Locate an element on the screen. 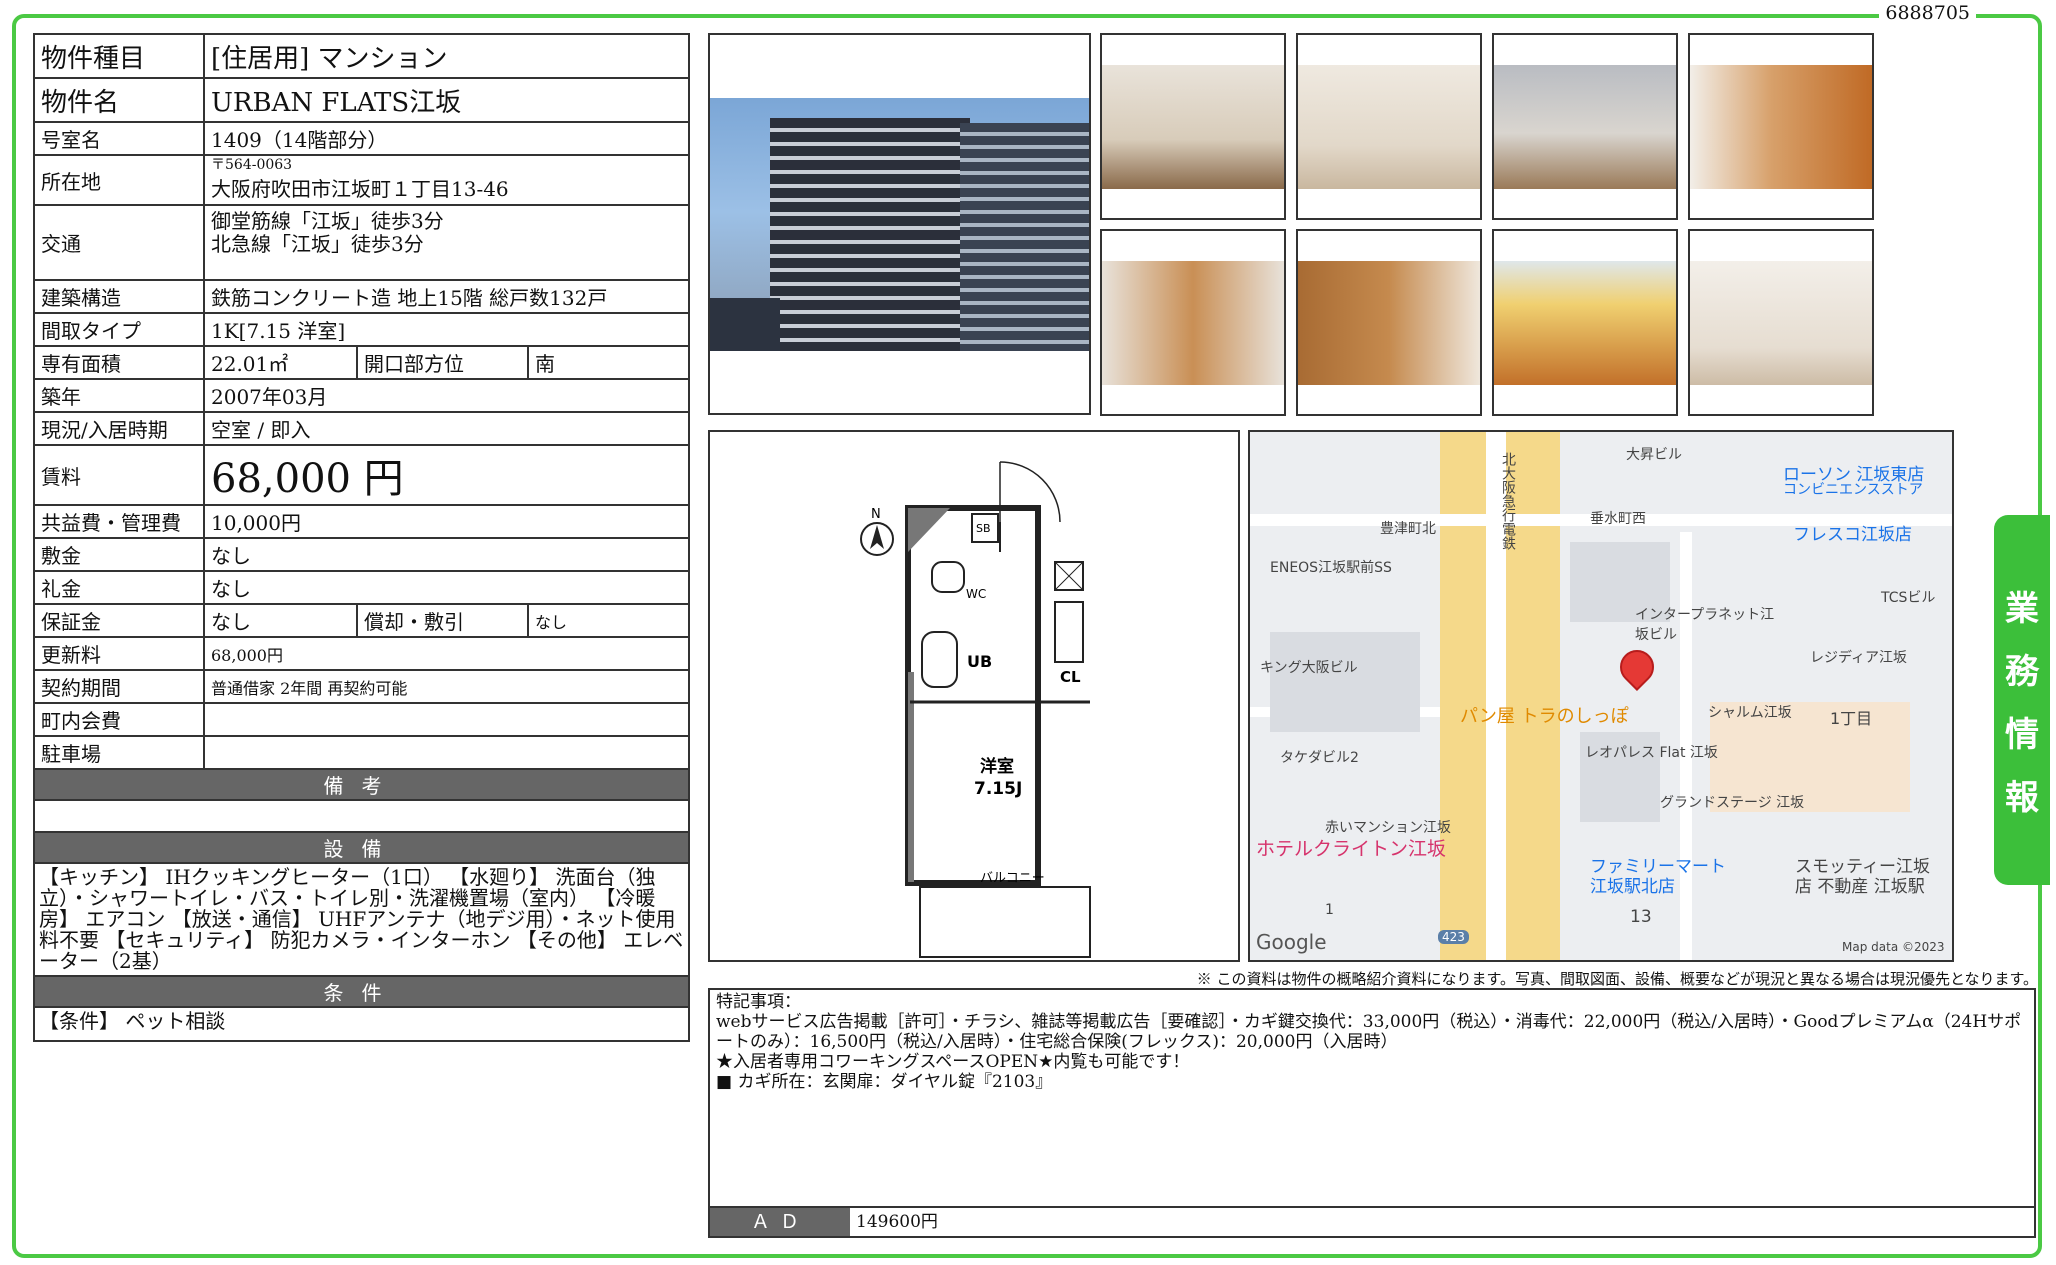  renewal-label: 更新料 is located at coordinates (119, 653).